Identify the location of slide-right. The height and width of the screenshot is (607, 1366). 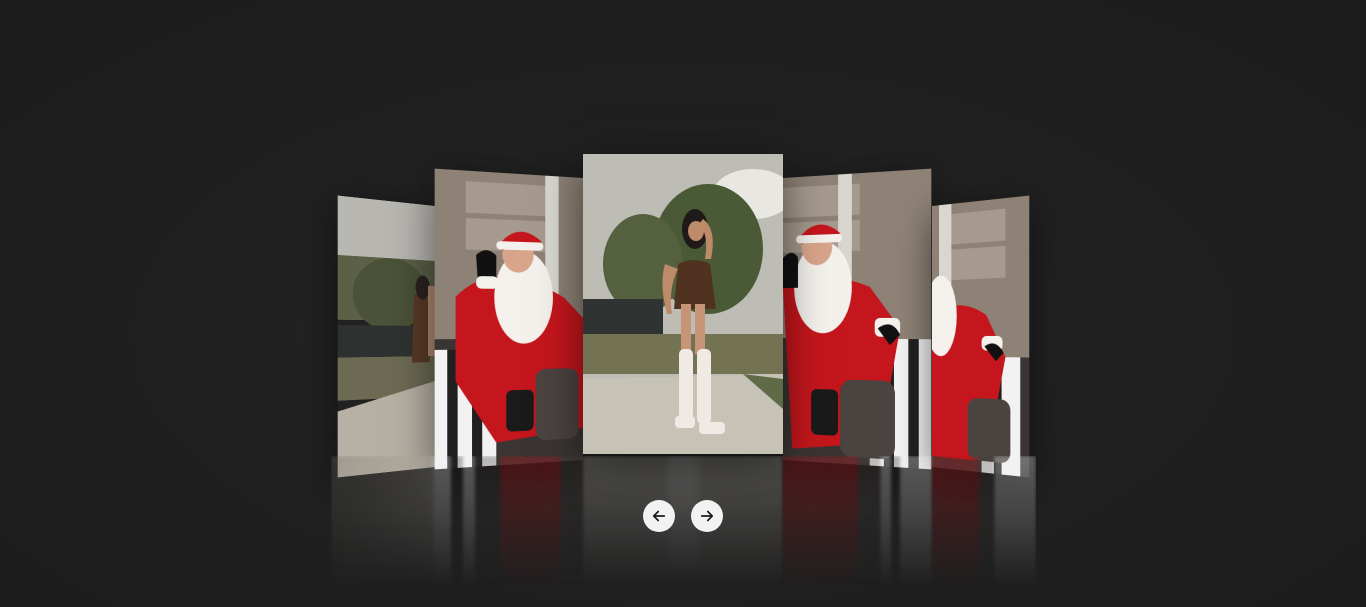
(857, 319).